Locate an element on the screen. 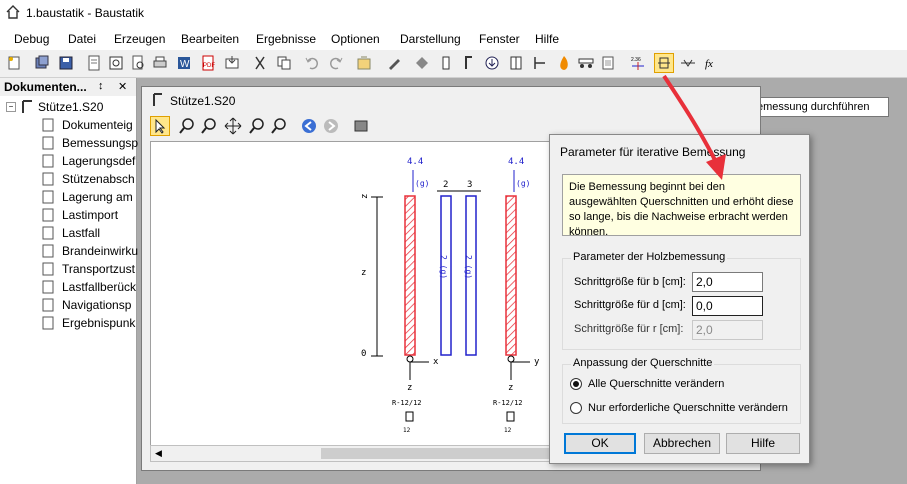  menu-optionen: Optionen is located at coordinates (355, 39).